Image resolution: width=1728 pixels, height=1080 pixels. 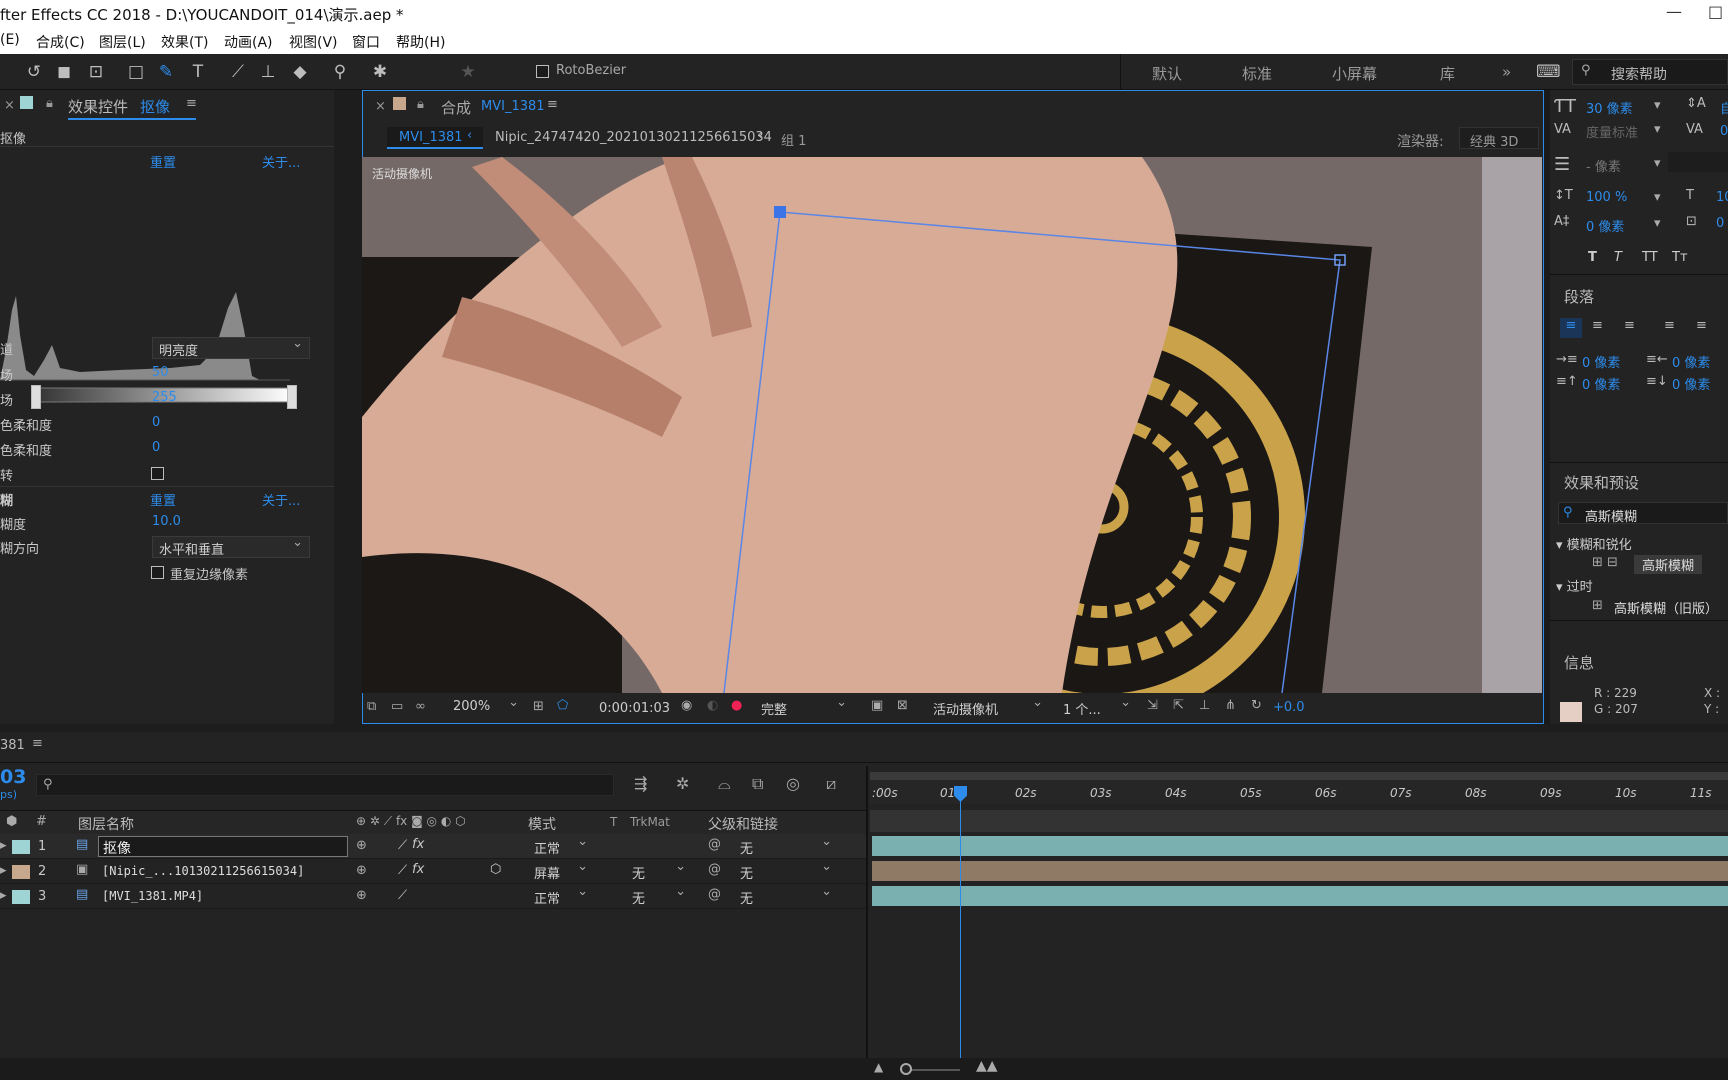 I want to click on transparency-grid-icon: ⊠, so click(x=902, y=705).